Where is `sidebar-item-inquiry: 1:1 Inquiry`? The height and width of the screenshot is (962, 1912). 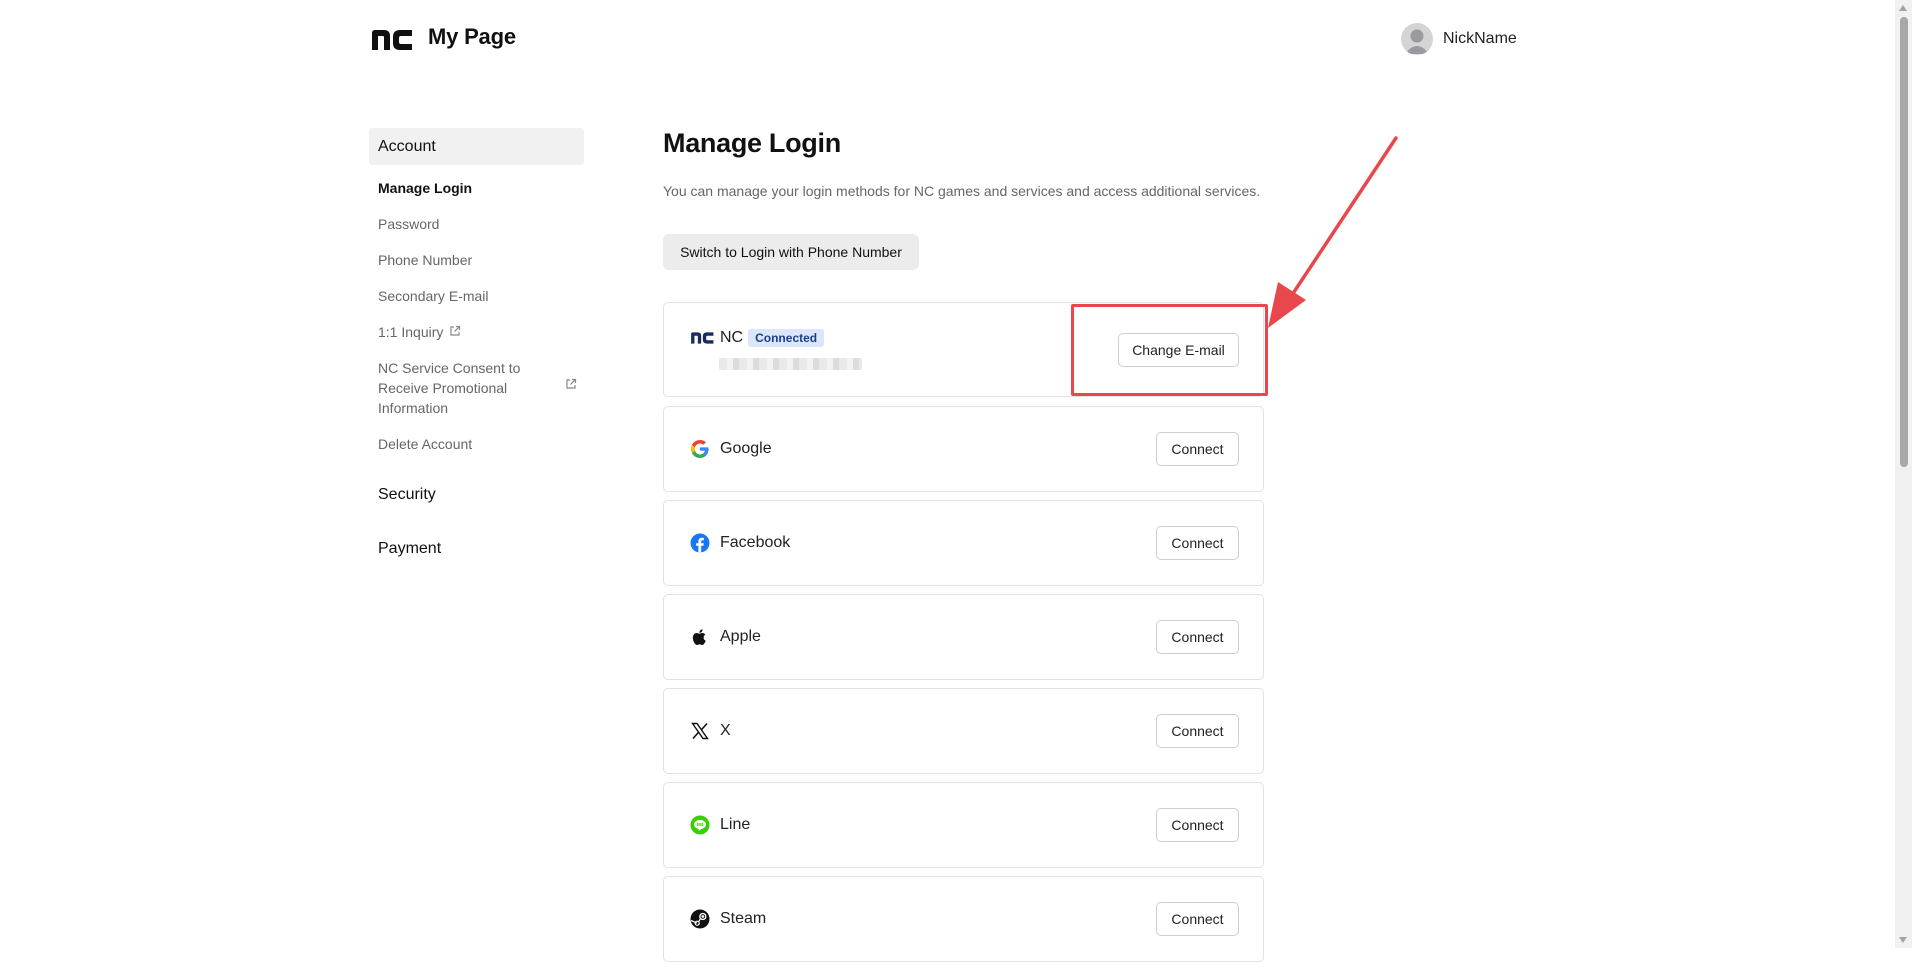 sidebar-item-inquiry: 1:1 Inquiry is located at coordinates (476, 335).